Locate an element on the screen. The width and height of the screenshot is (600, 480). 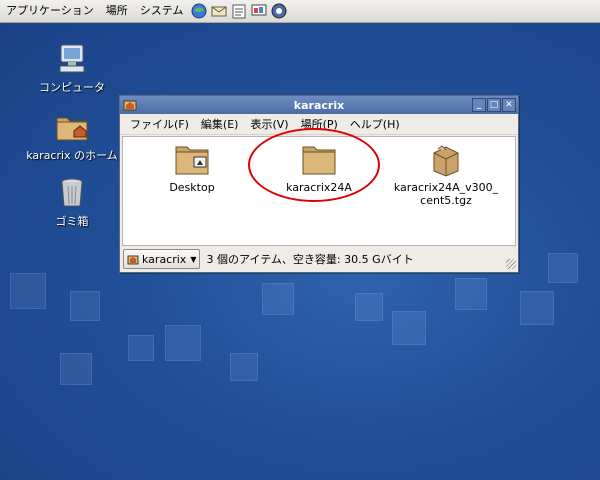
window-title: karacrix is located at coordinates (319, 105).